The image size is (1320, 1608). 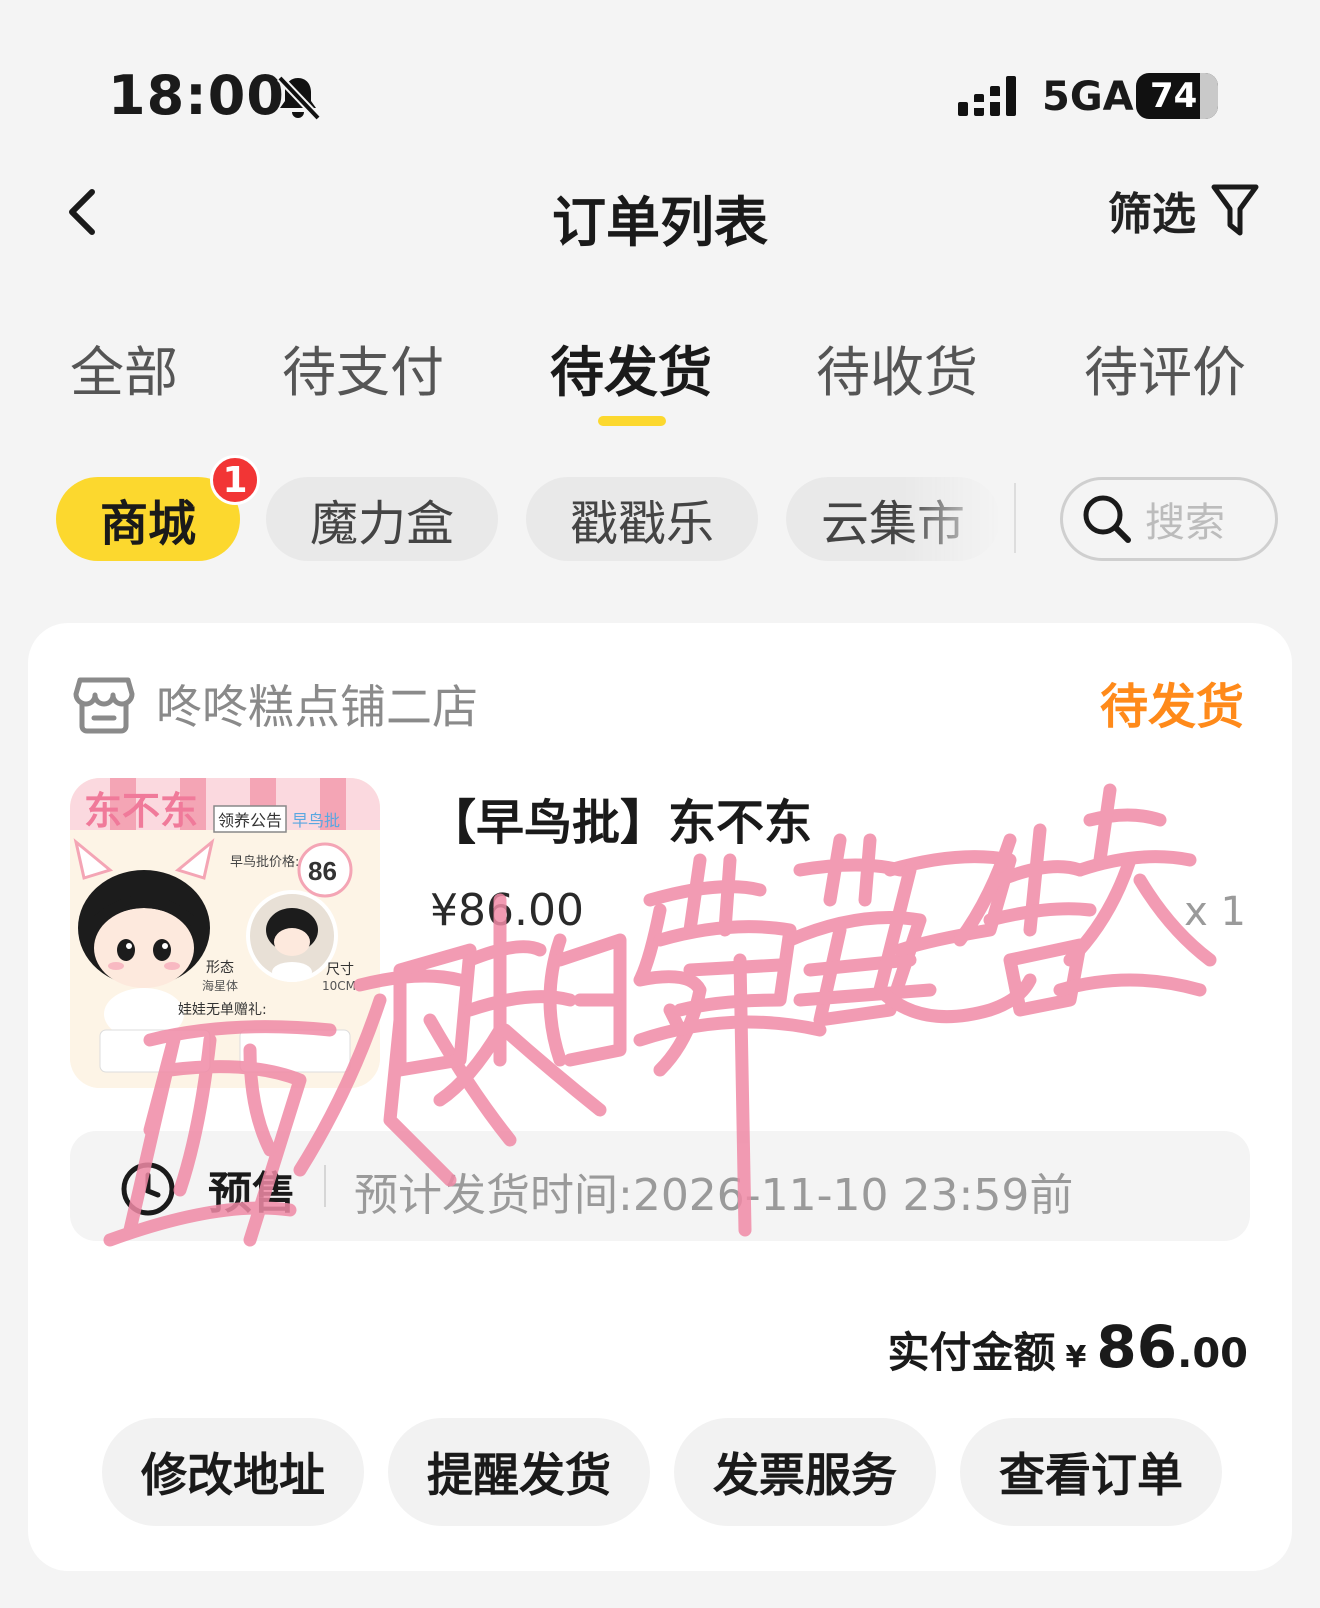 I want to click on chip-poke-fun: 戳戳乐, so click(x=642, y=519).